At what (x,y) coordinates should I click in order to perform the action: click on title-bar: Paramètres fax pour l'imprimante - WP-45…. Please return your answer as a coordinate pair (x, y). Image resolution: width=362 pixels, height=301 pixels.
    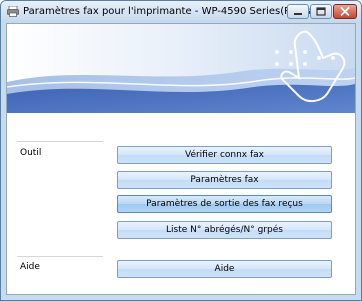
    Looking at the image, I should click on (181, 12).